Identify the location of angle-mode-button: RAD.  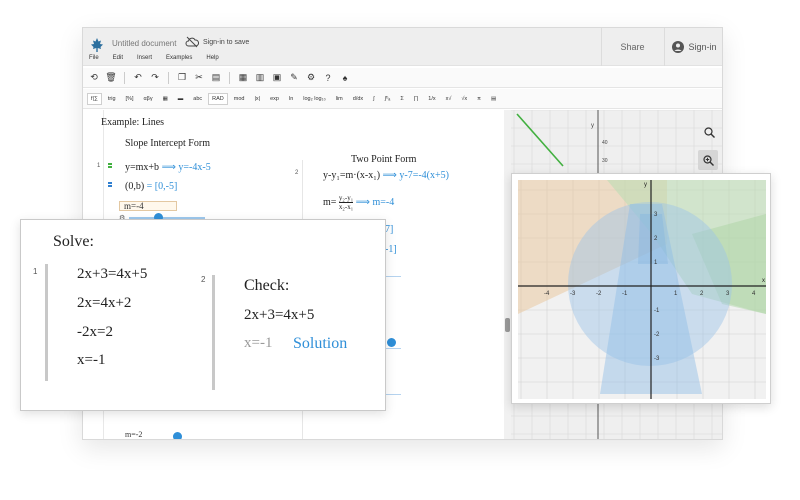
(218, 98).